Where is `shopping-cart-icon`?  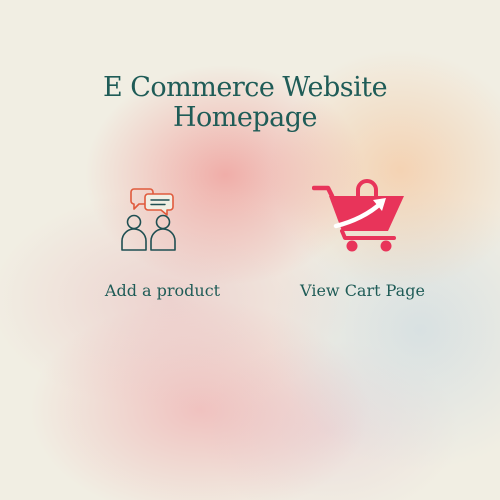 shopping-cart-icon is located at coordinates (358, 215).